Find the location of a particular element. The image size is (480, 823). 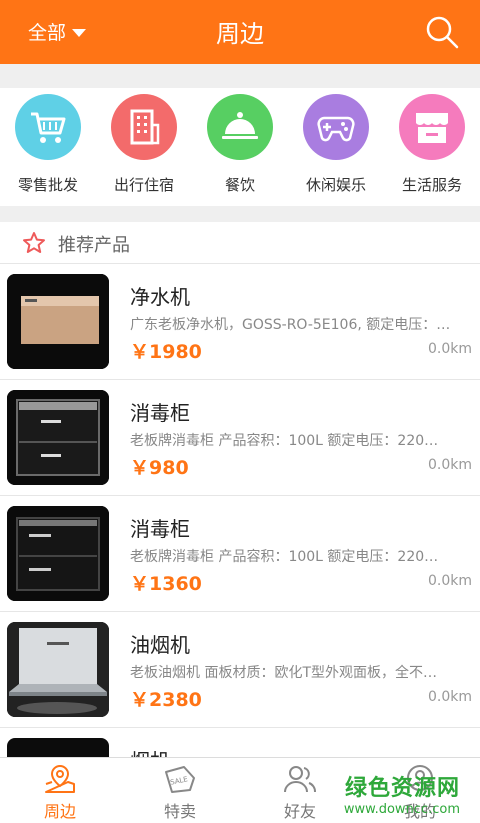

product-price: ￥1360 is located at coordinates (166, 584).